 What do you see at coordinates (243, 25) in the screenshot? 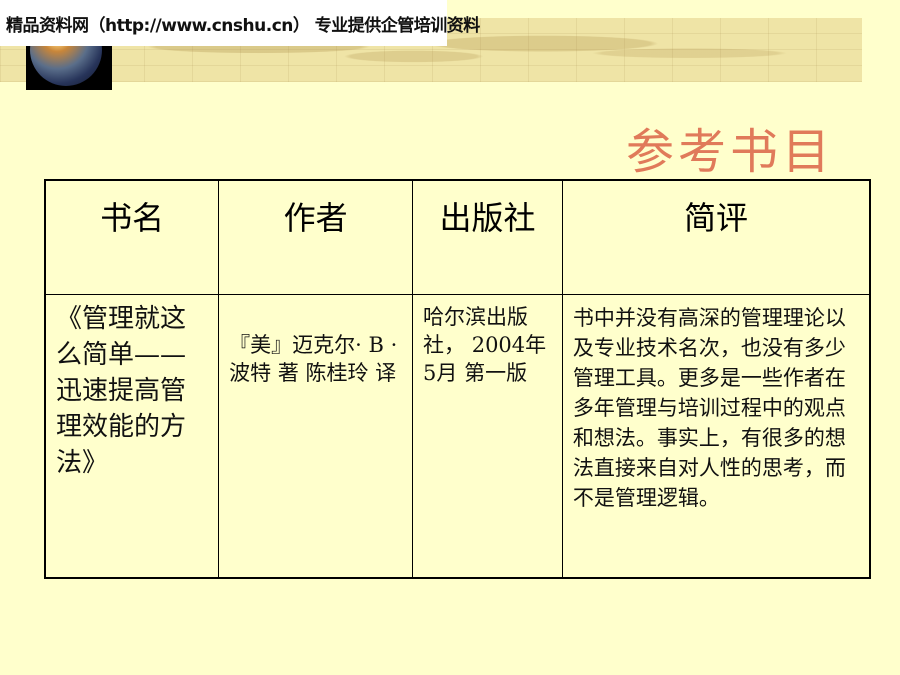
I see `watermark-text: 精品资料网（http://www.cnshu.cn） 专业提供企管培训资料` at bounding box center [243, 25].